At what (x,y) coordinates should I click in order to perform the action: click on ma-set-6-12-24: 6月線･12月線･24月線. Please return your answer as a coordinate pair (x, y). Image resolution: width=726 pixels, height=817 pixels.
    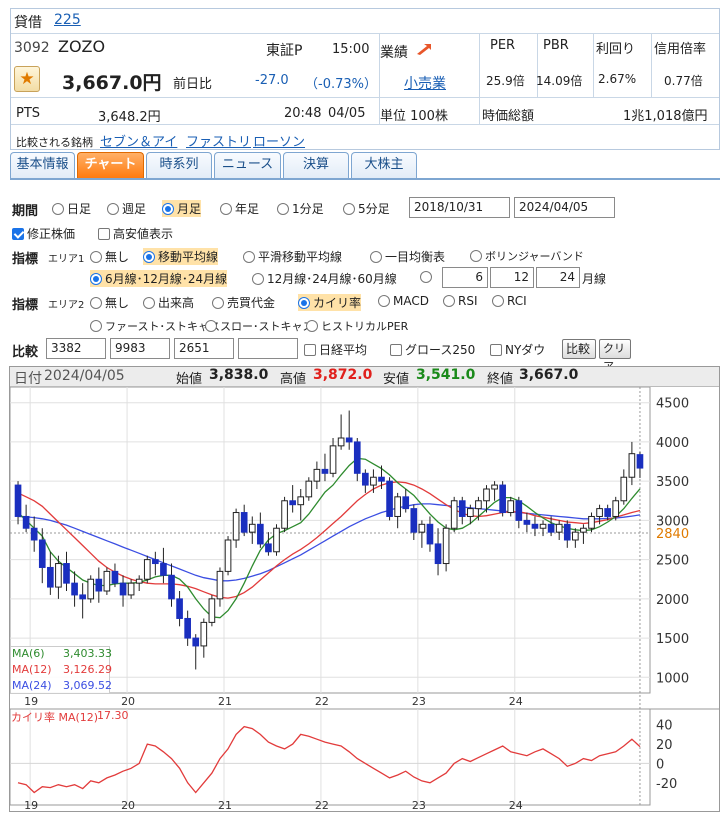
    Looking at the image, I should click on (159, 278).